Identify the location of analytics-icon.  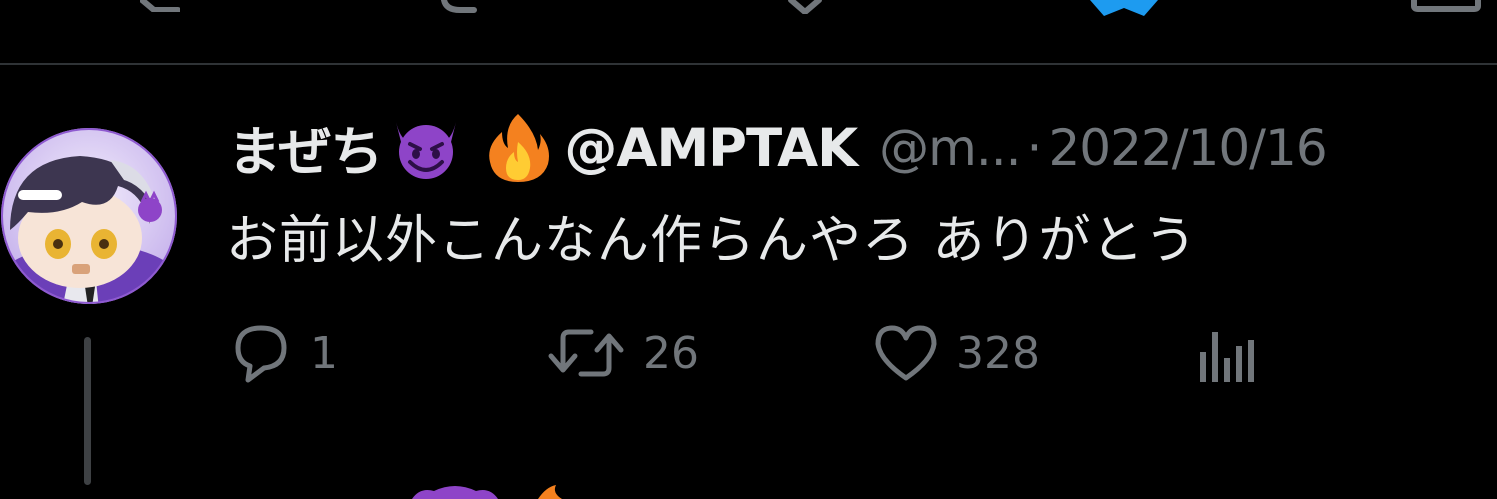
(1227, 357).